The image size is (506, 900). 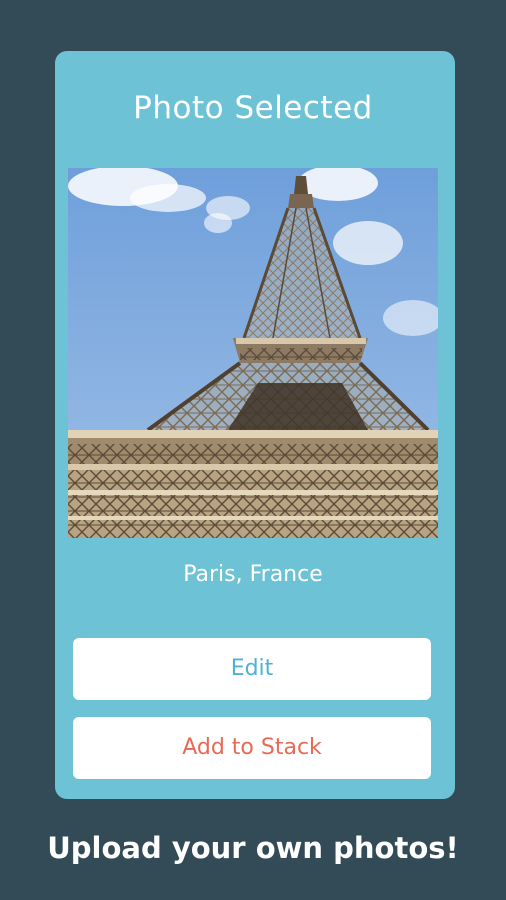 What do you see at coordinates (253, 848) in the screenshot?
I see `upload-caption: Upload your own photos!` at bounding box center [253, 848].